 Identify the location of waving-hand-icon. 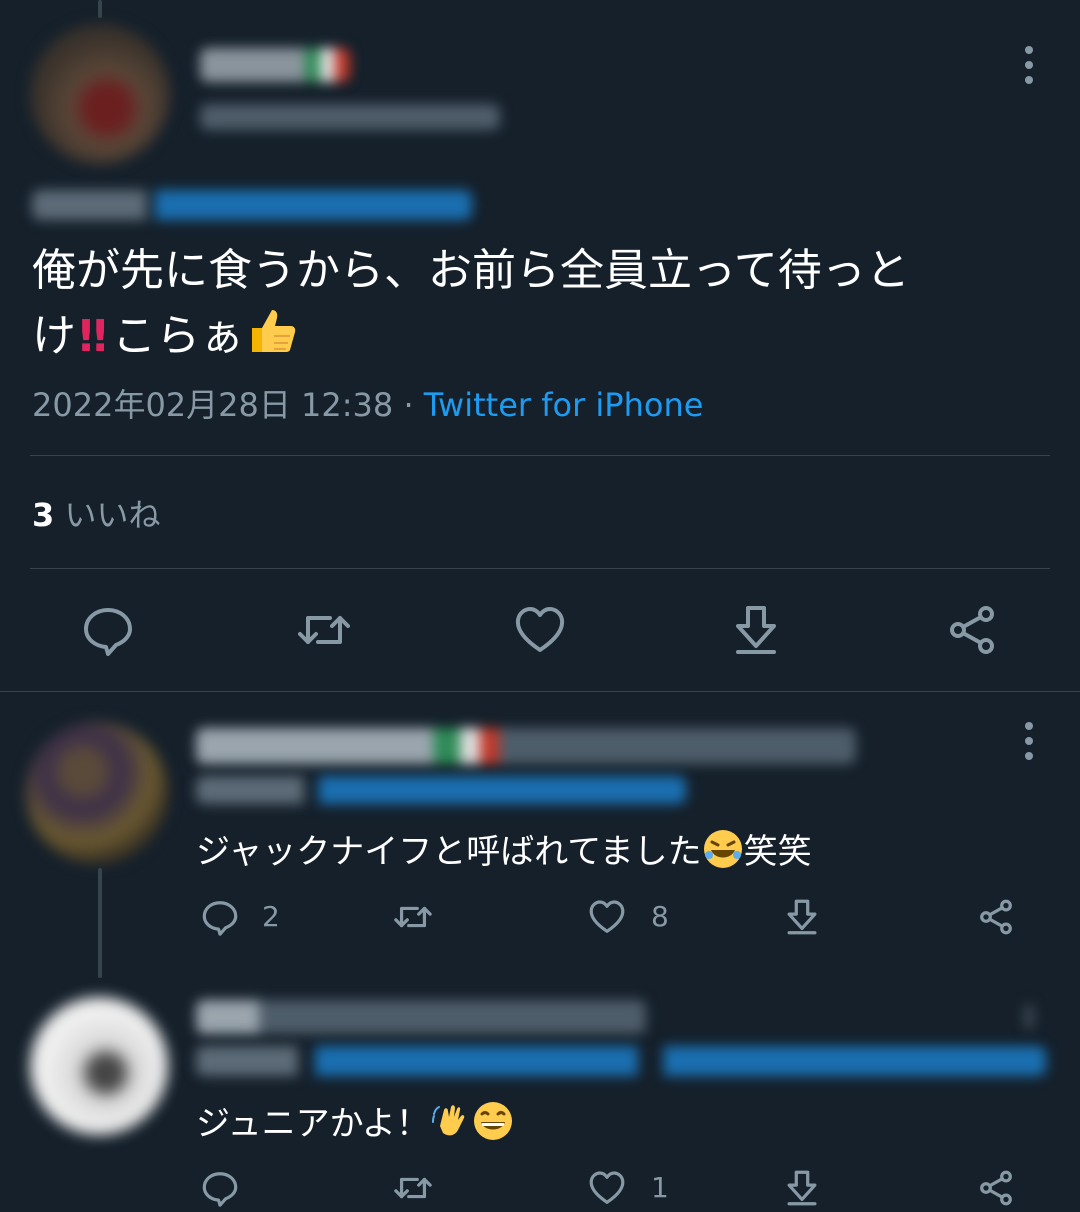
(451, 1125).